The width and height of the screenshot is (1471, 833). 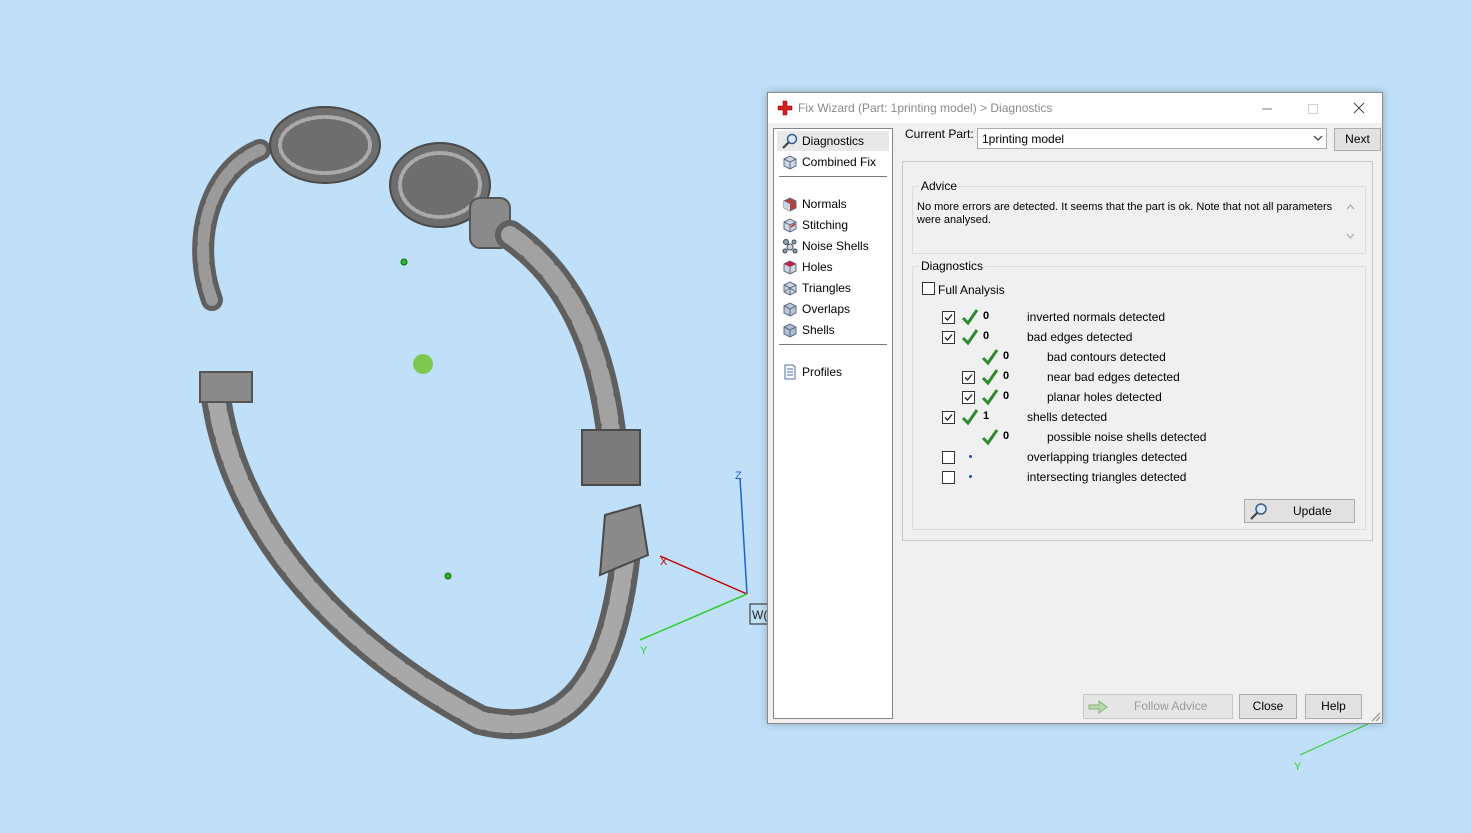 What do you see at coordinates (1127, 437) in the screenshot?
I see `diag-label: possible noise shells detected` at bounding box center [1127, 437].